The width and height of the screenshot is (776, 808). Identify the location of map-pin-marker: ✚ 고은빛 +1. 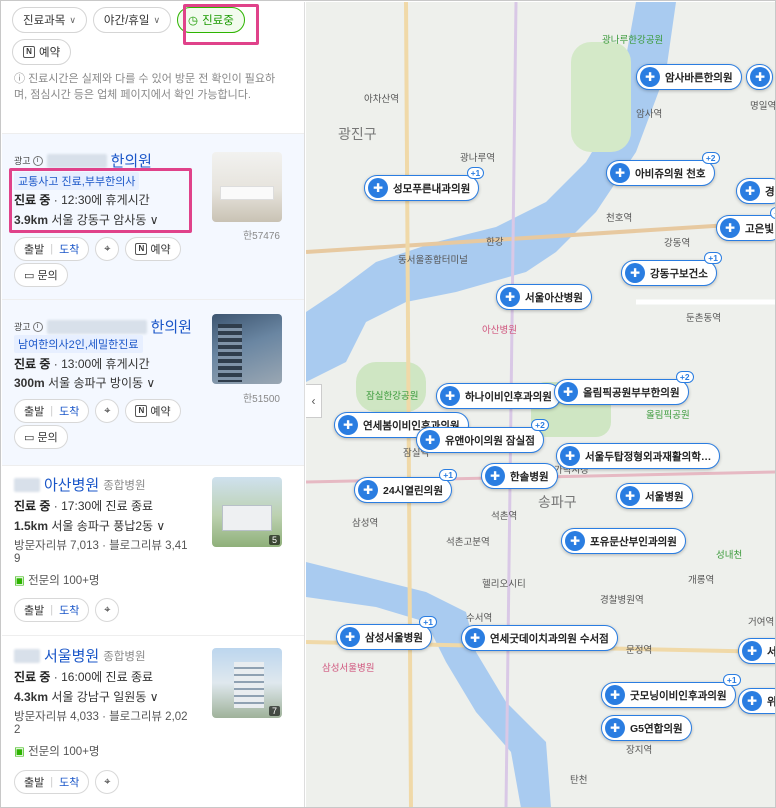
(745, 224).